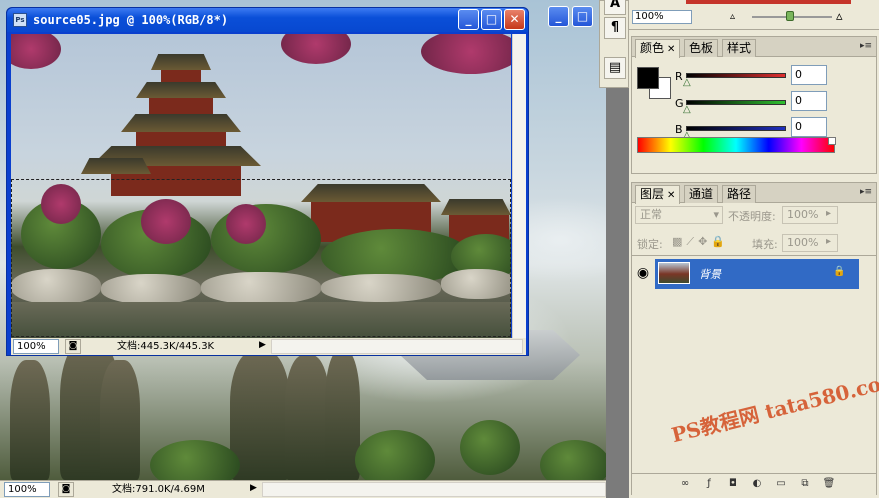  I want to click on chevron-down-icon: ▾, so click(716, 214).